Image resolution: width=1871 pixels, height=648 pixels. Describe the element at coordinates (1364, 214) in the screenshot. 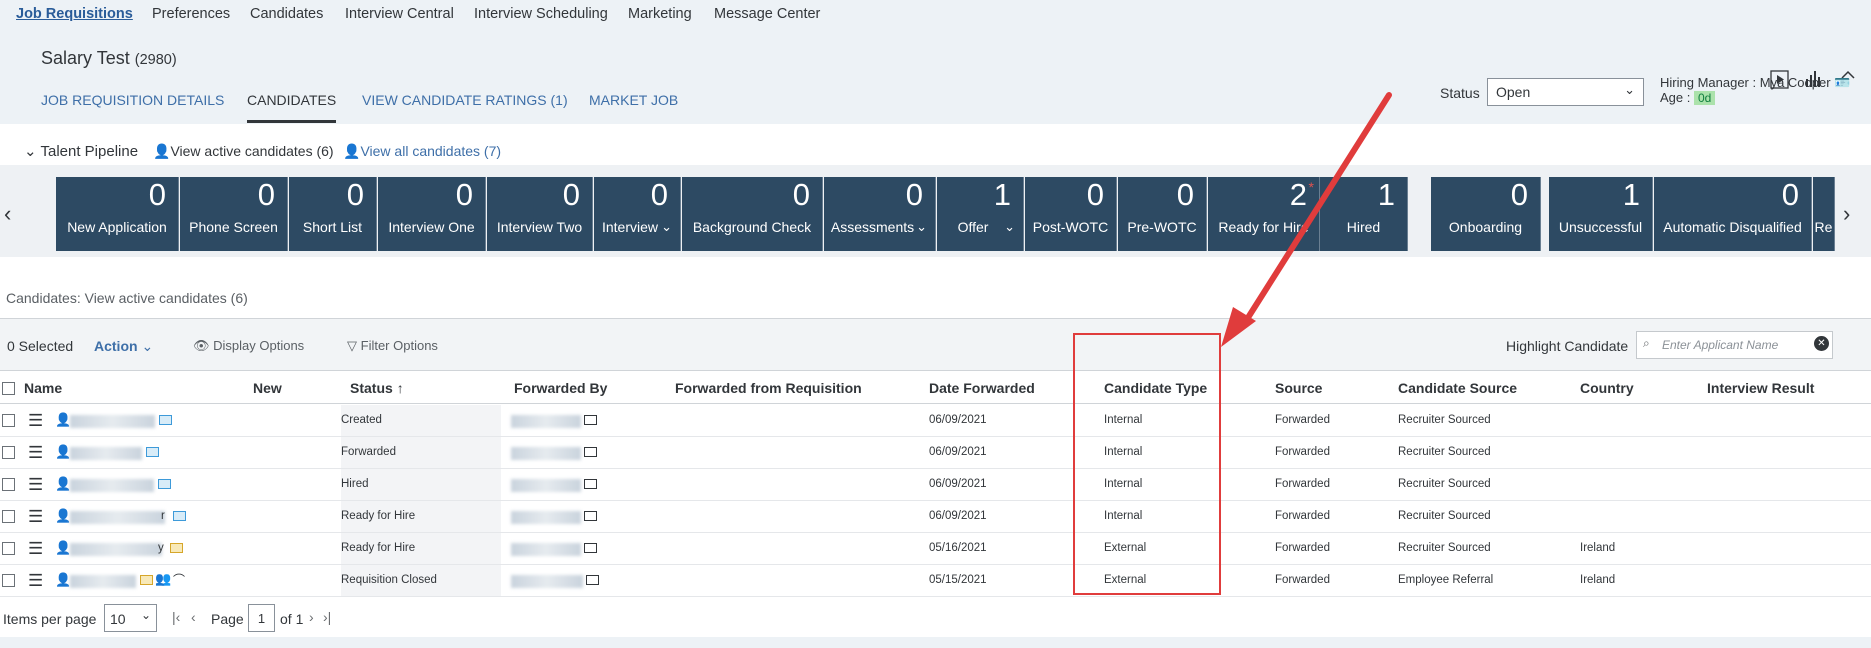

I see `pipeline-stage: 1 Hired` at that location.